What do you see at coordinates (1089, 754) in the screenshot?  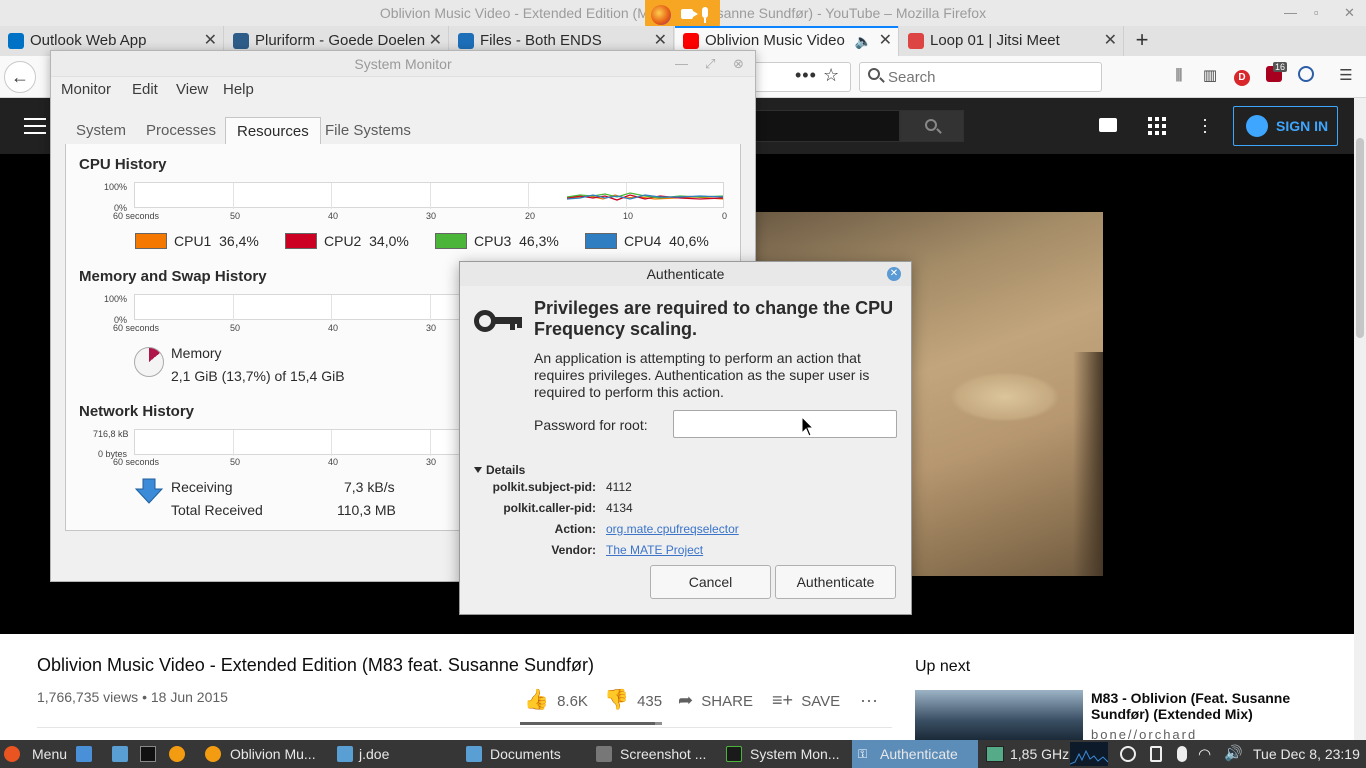 I see `cpu-load-graph` at bounding box center [1089, 754].